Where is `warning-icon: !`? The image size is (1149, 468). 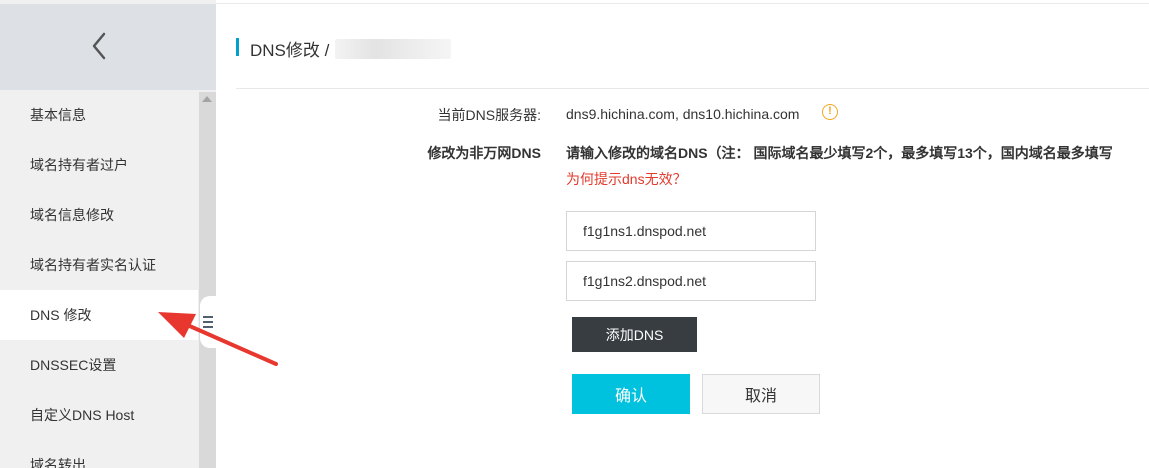 warning-icon: ! is located at coordinates (830, 112).